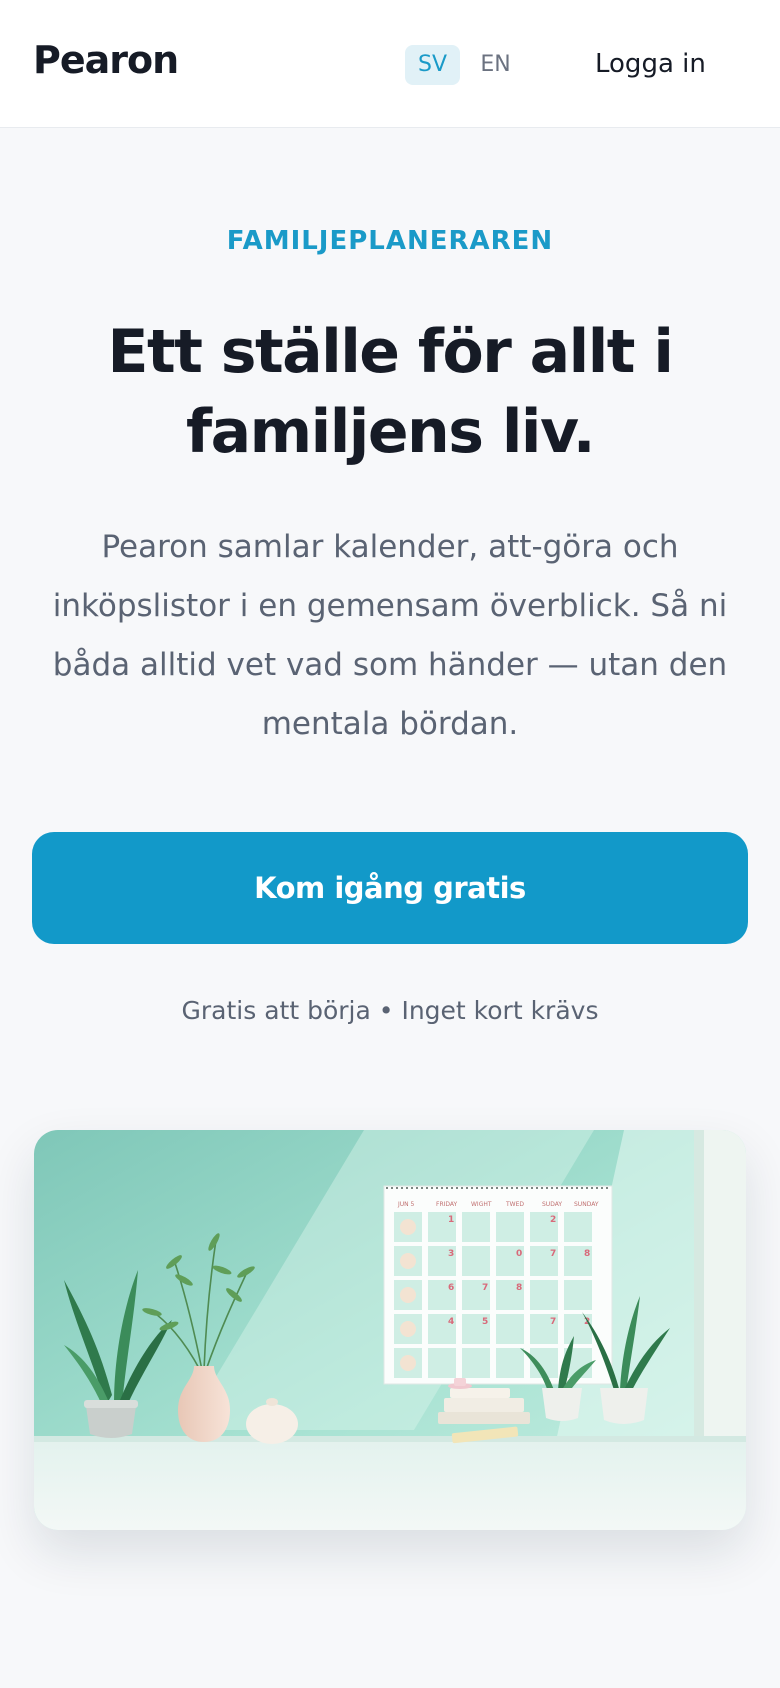  I want to click on language-sv-button: SV, so click(432, 65).